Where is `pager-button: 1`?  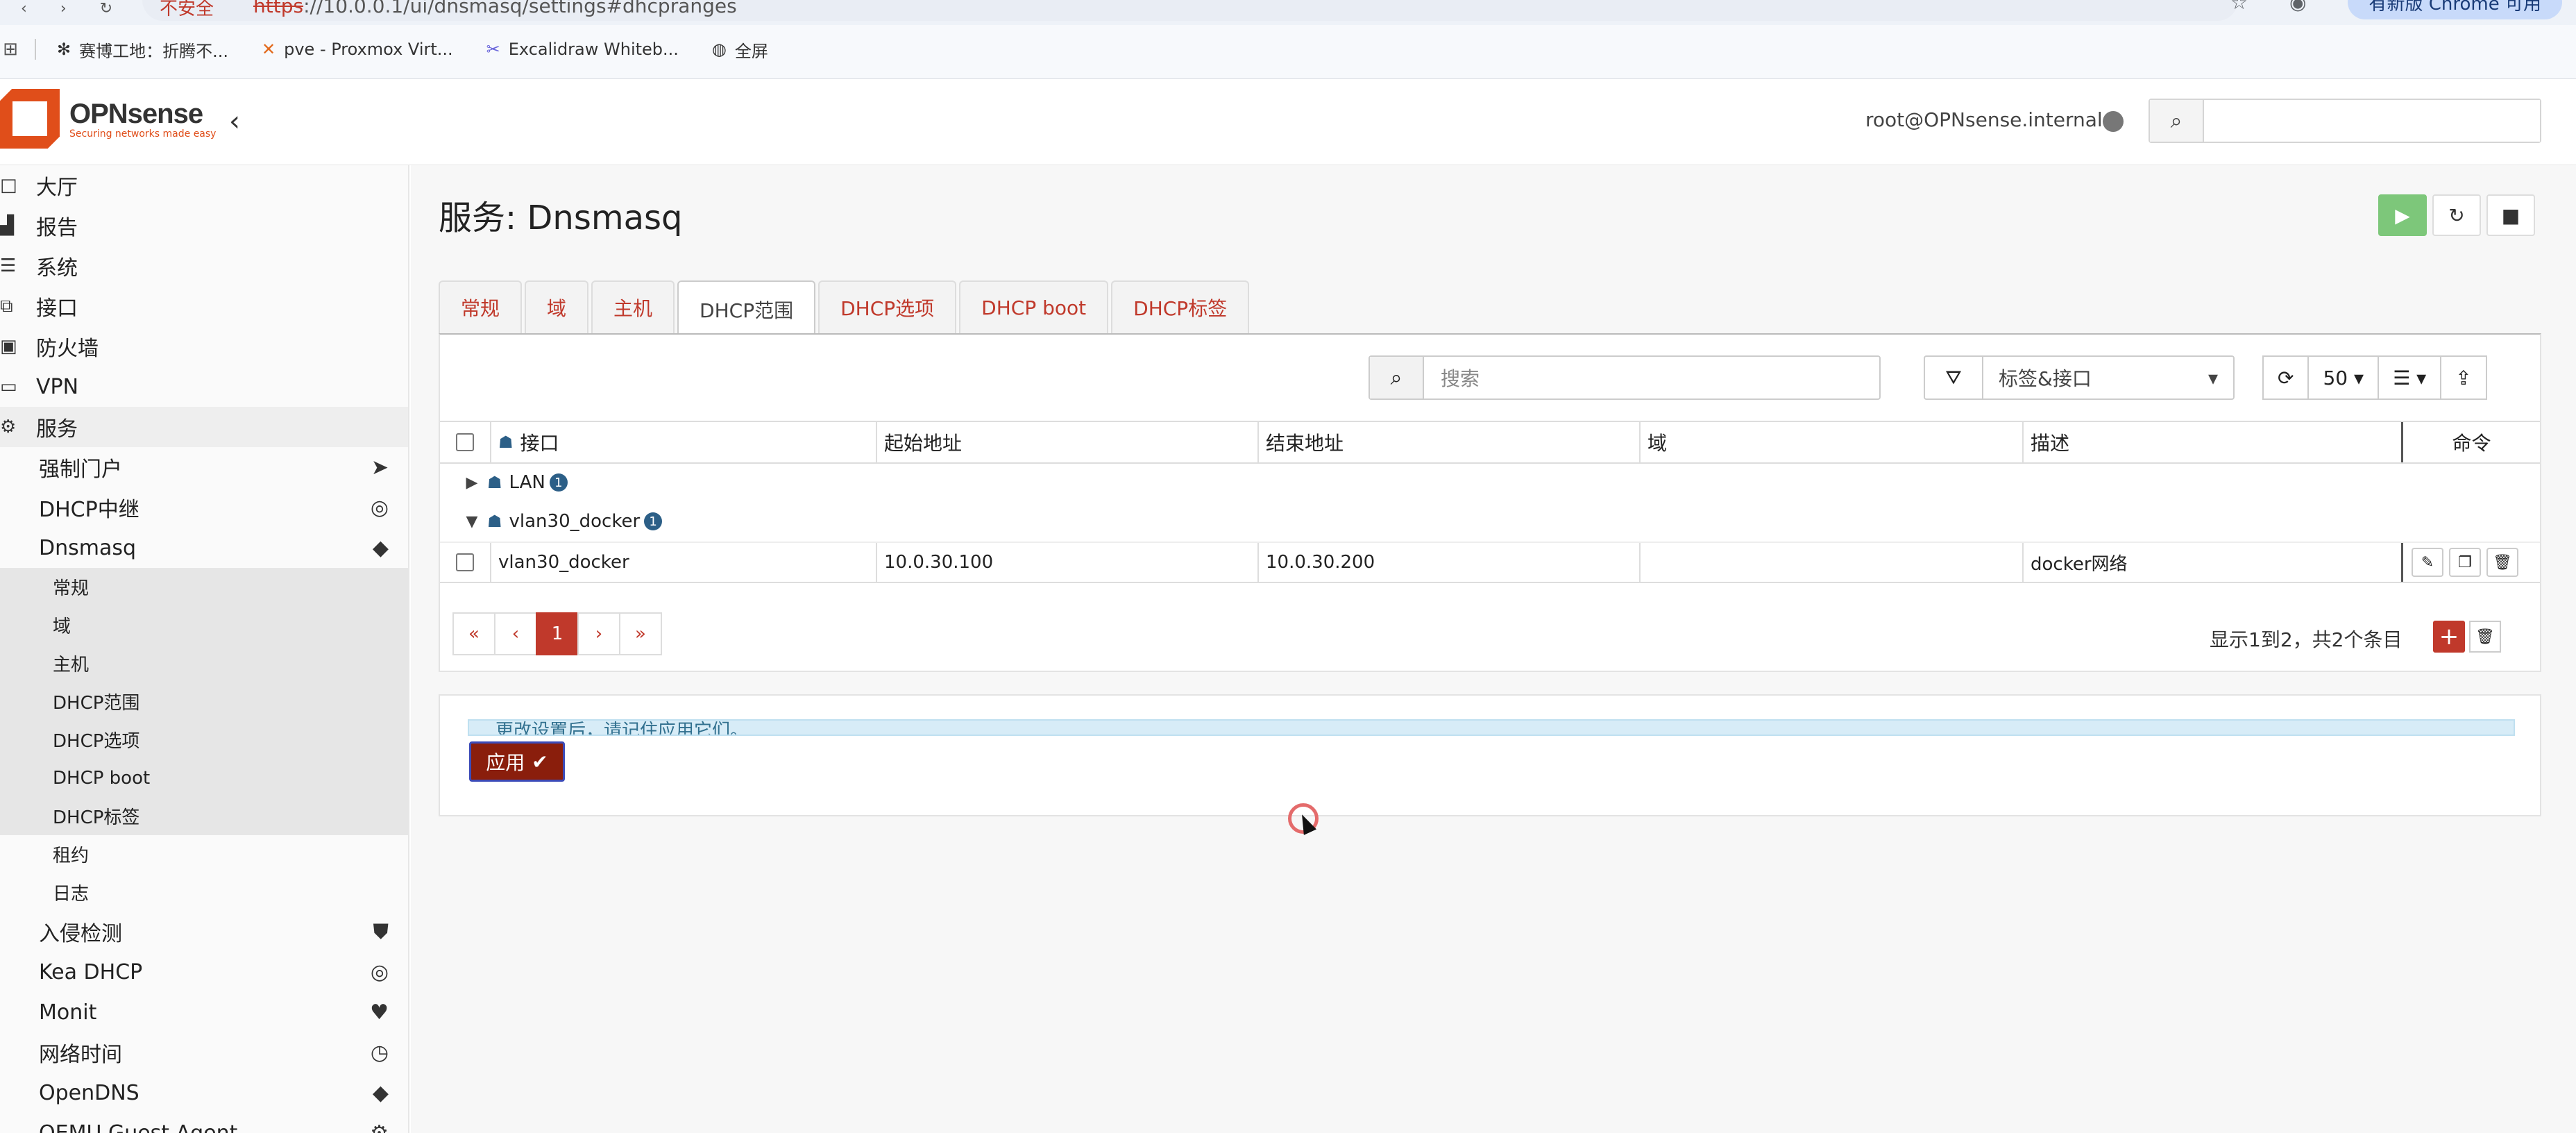
pager-button: 1 is located at coordinates (558, 633).